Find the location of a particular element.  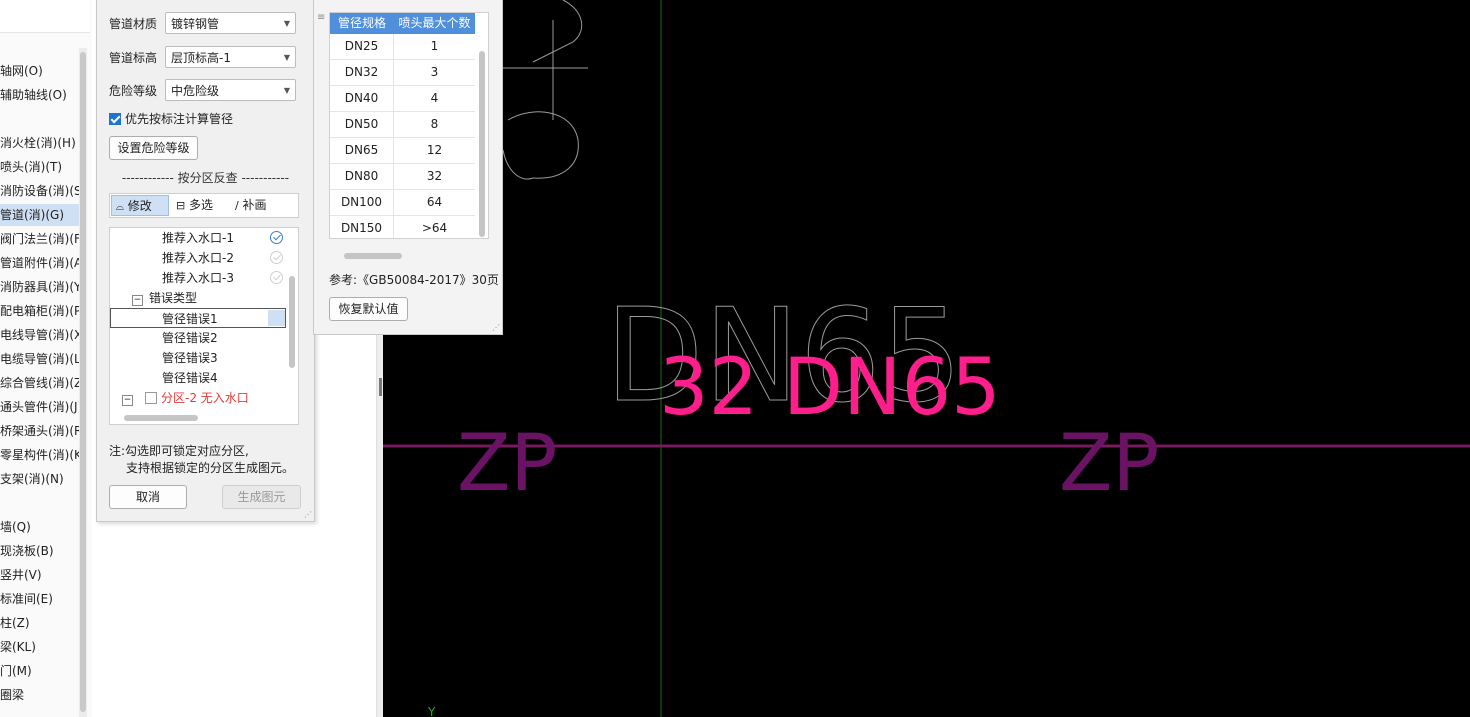

nav-item-fire-equipment: 消防设备(消)(S) is located at coordinates (40, 191).